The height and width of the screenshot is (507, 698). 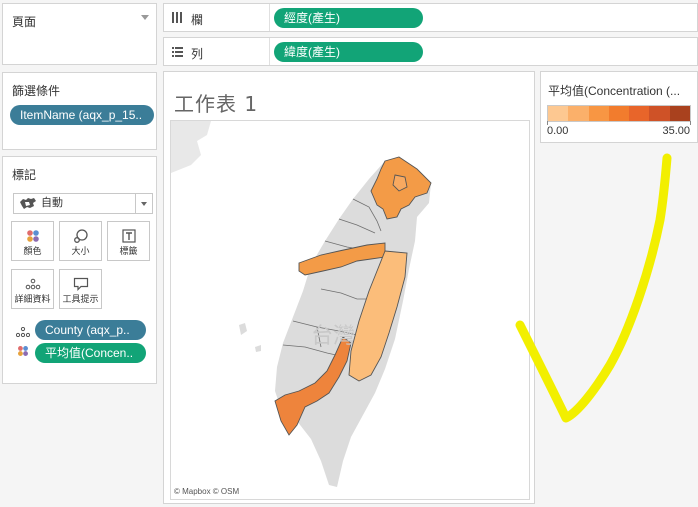 I want to click on rows-icon, so click(x=177, y=54).